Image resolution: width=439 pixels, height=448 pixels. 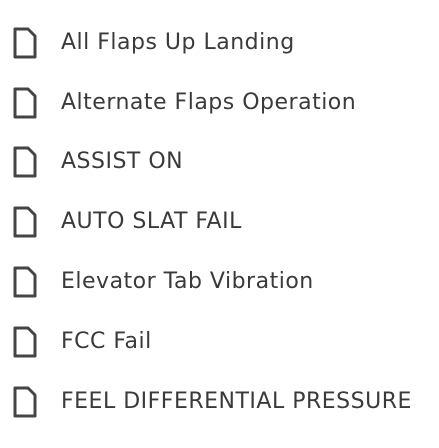 I want to click on list-item-feel-differential-pressure: FEEL DIFFERENTIAL PRESSURE, so click(x=219, y=402).